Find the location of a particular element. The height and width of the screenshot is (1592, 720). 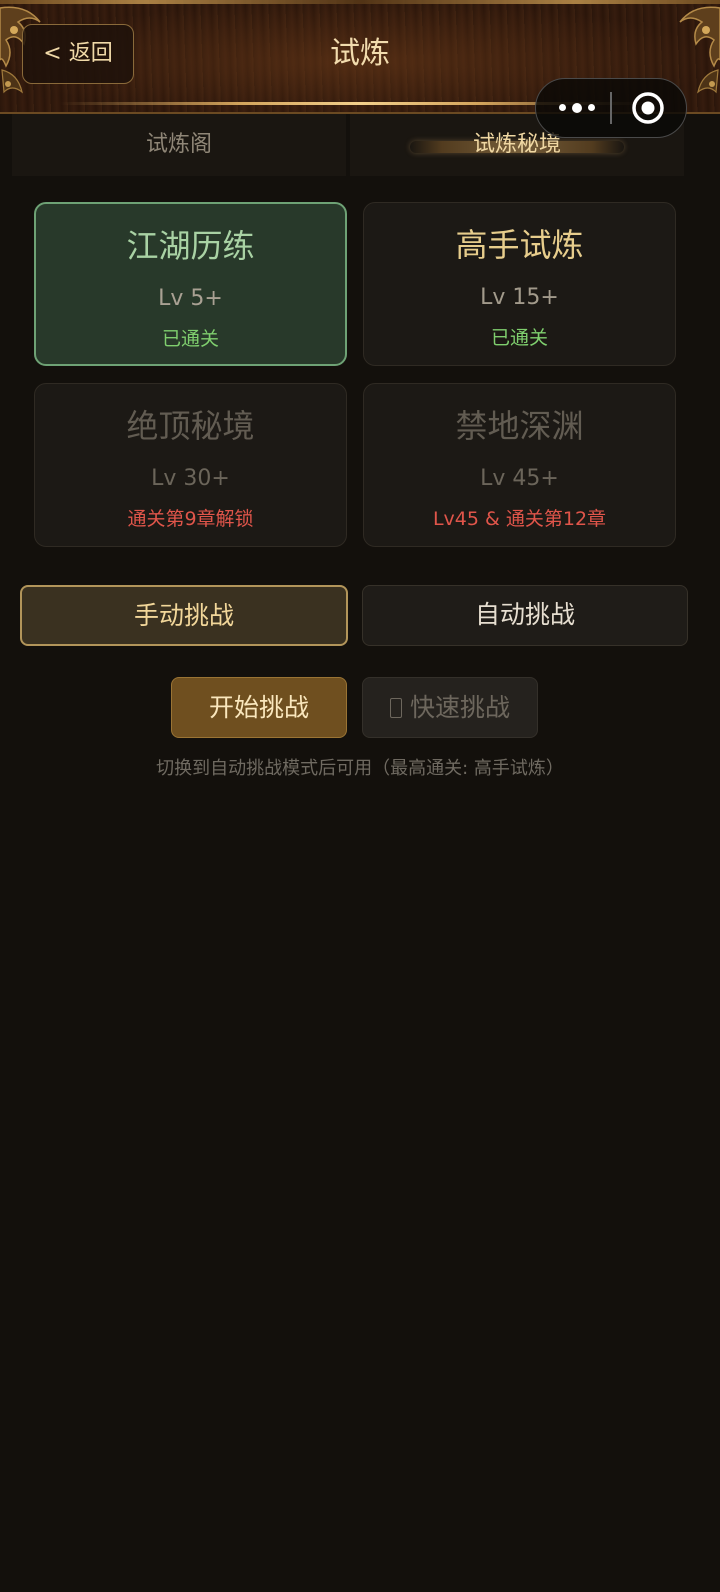

miniprogram-capsule is located at coordinates (611, 108).